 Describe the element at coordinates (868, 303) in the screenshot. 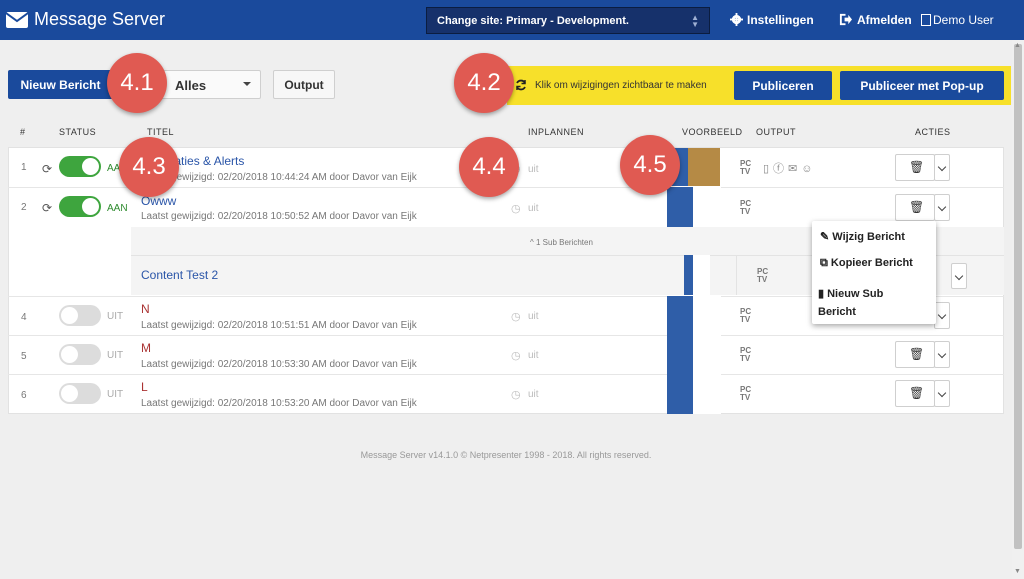

I see `menu-new-sub-message: ▮ Nieuw Sub Bericht` at that location.